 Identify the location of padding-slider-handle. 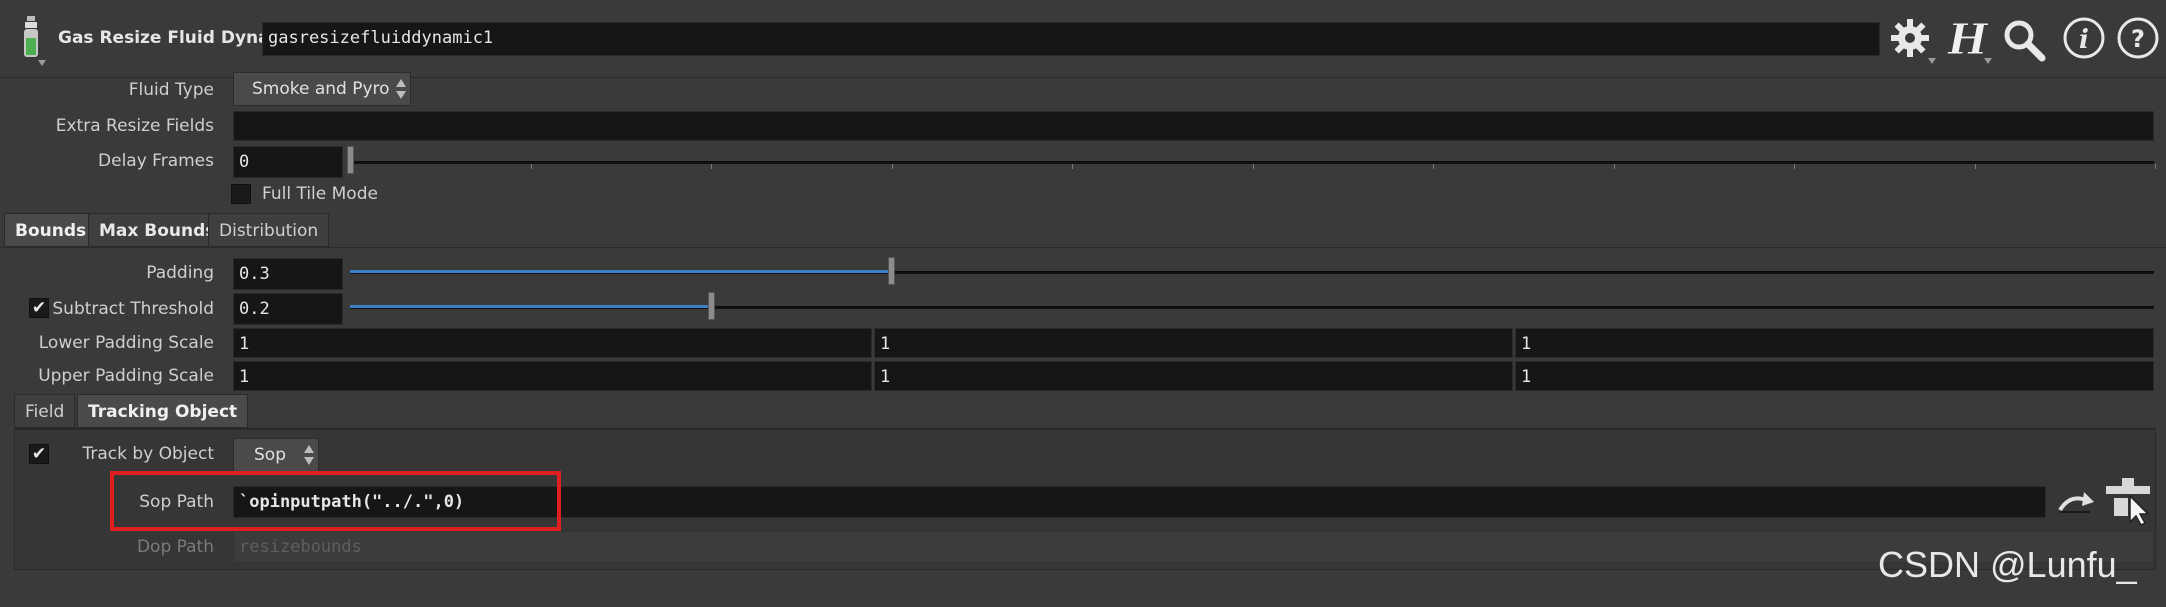
(891, 271).